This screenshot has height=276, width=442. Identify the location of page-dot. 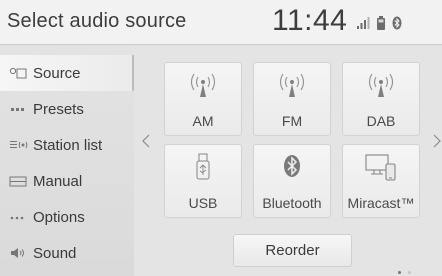
(409, 272).